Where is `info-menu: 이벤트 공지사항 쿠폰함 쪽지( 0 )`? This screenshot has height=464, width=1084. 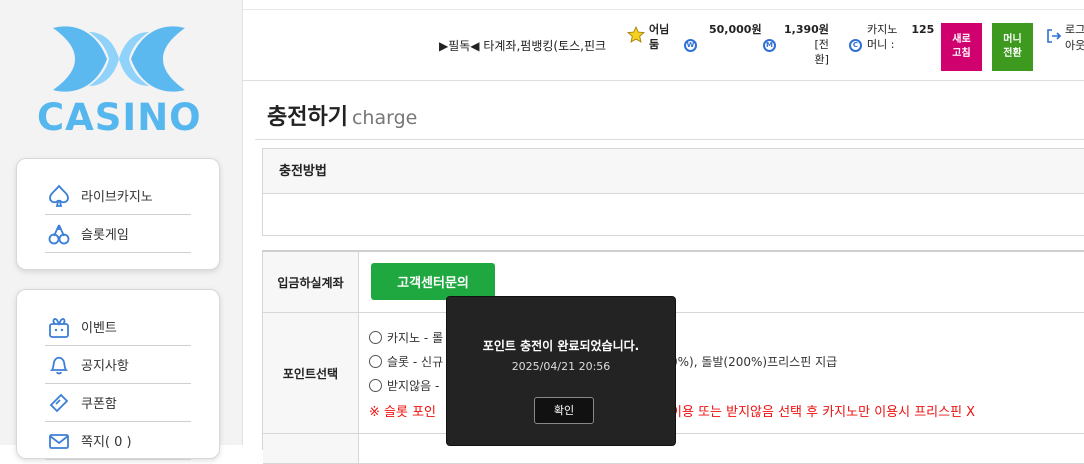 info-menu: 이벤트 공지사항 쿠폰함 쪽지( 0 ) is located at coordinates (118, 374).